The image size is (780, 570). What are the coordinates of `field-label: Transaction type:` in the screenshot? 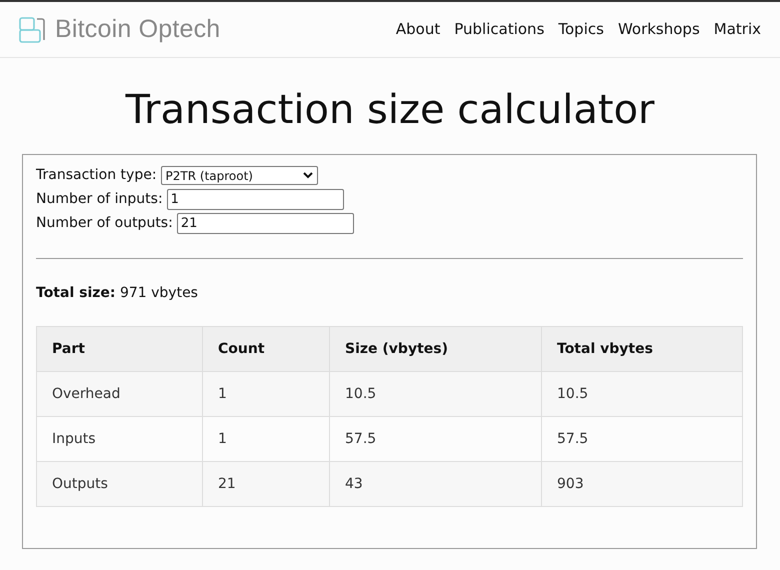 It's located at (96, 175).